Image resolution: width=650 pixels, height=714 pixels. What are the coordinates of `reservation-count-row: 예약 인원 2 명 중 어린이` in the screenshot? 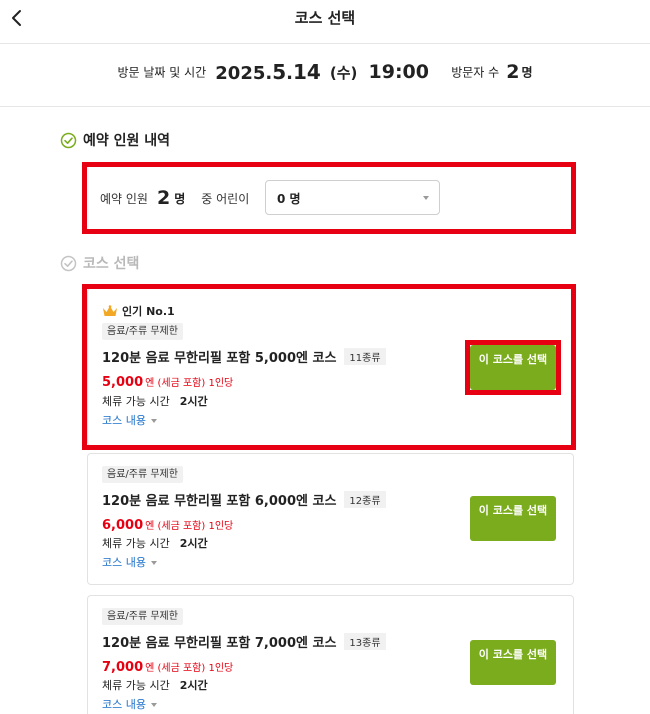 It's located at (174, 198).